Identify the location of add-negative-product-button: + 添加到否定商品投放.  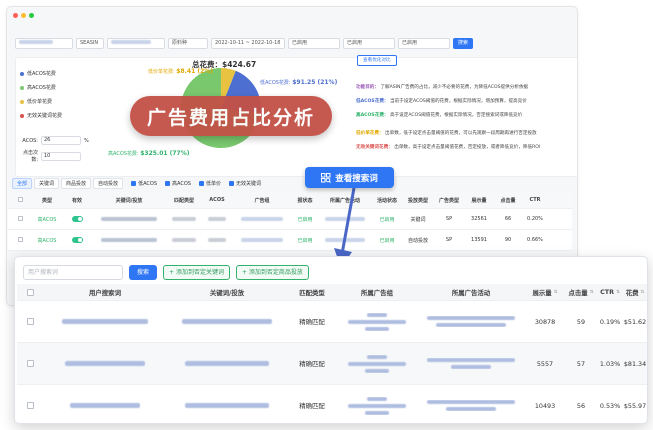
(272, 272).